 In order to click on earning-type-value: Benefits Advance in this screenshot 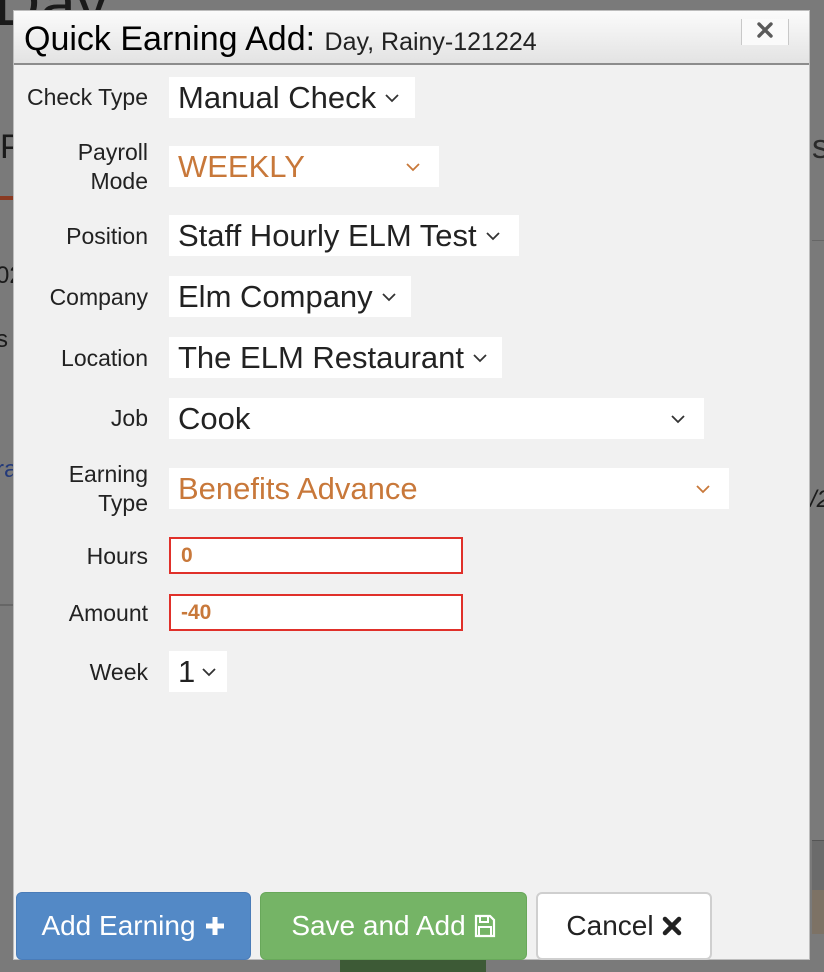, I will do `click(298, 488)`.